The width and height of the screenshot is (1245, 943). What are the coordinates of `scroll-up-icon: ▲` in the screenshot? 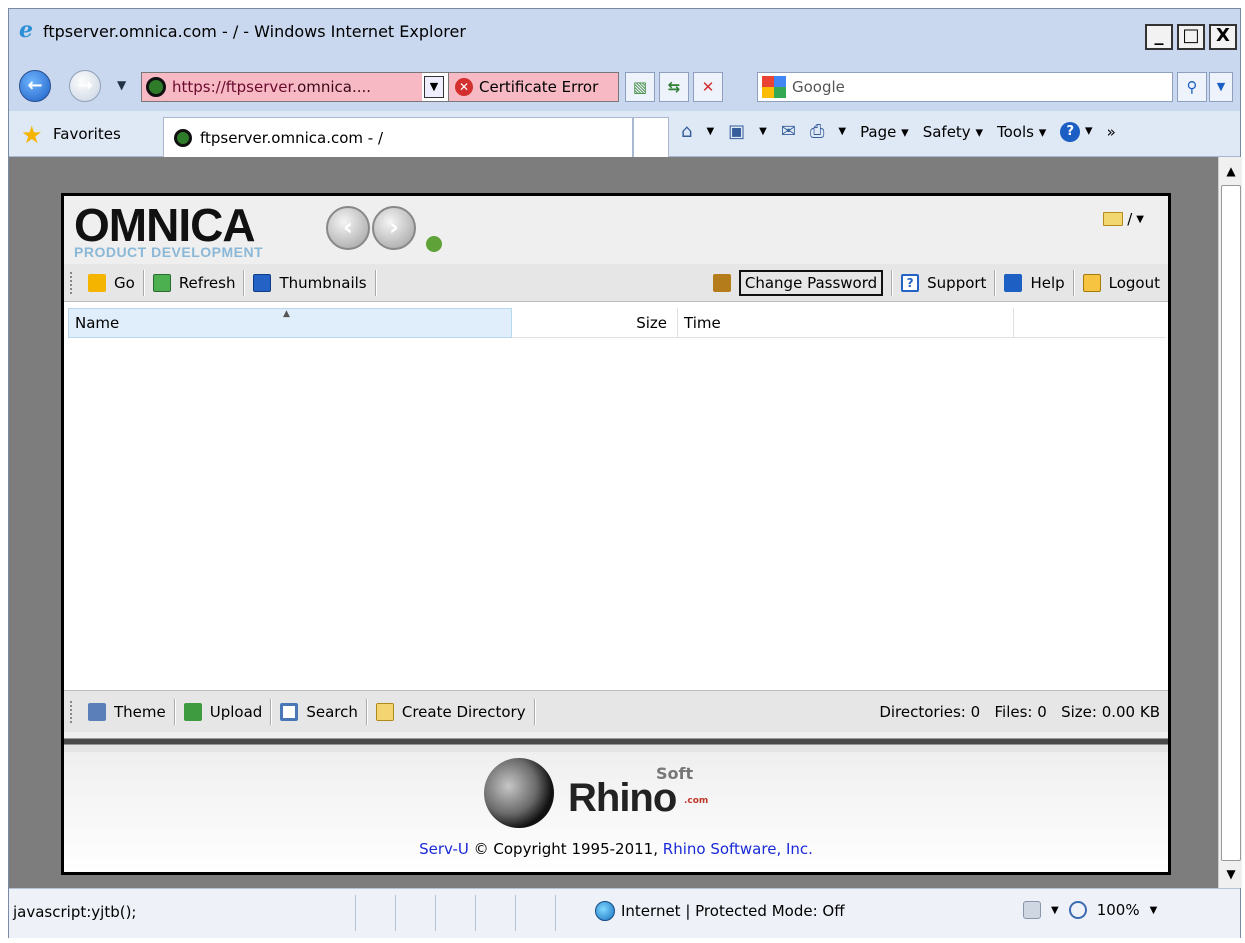 It's located at (1231, 171).